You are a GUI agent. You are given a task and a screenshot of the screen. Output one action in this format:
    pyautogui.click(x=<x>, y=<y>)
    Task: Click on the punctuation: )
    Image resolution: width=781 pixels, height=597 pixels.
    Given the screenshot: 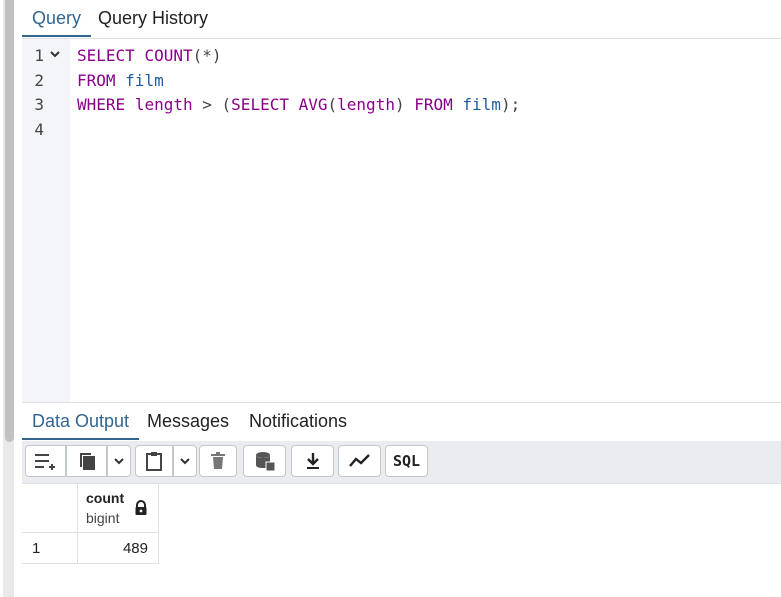 What is the action you would take?
    pyautogui.click(x=399, y=104)
    